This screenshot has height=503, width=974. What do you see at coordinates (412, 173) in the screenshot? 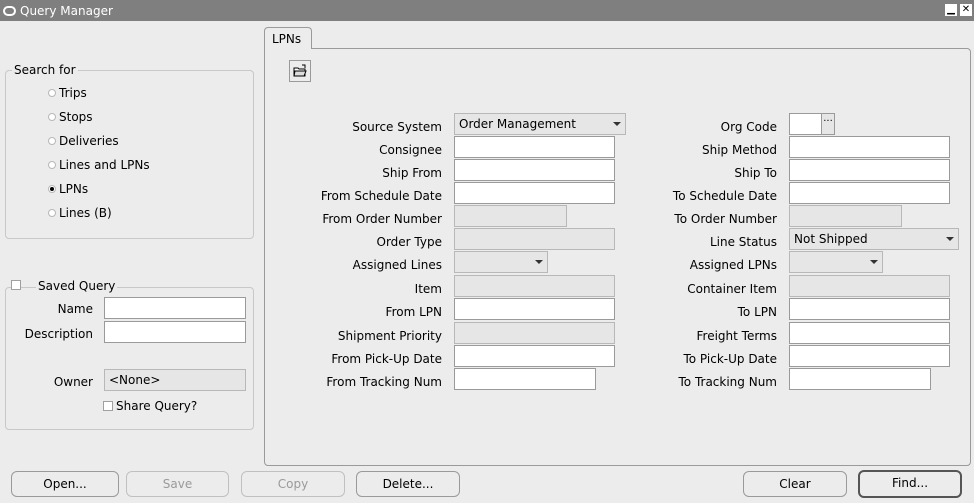
I see `ship-from-label: Ship From` at bounding box center [412, 173].